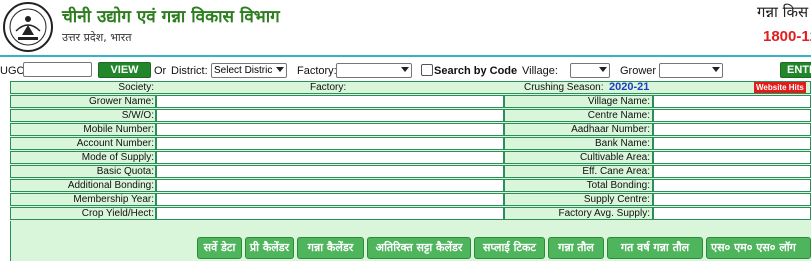  What do you see at coordinates (136, 87) in the screenshot?
I see `society-label: Society:` at bounding box center [136, 87].